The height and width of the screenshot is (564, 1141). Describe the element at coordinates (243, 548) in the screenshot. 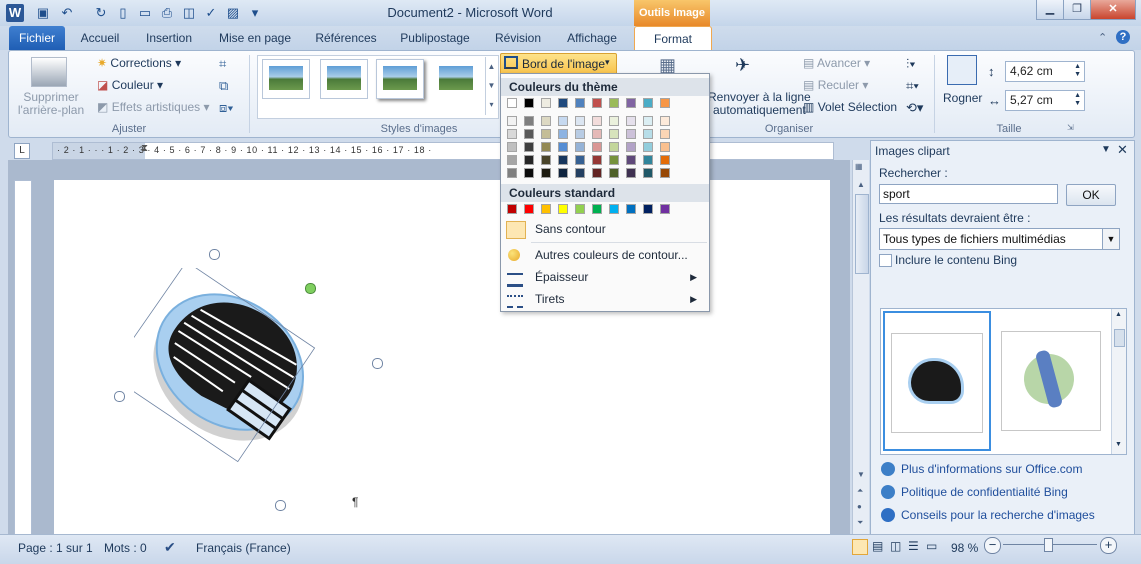

I see `language-status: Français (France)` at that location.